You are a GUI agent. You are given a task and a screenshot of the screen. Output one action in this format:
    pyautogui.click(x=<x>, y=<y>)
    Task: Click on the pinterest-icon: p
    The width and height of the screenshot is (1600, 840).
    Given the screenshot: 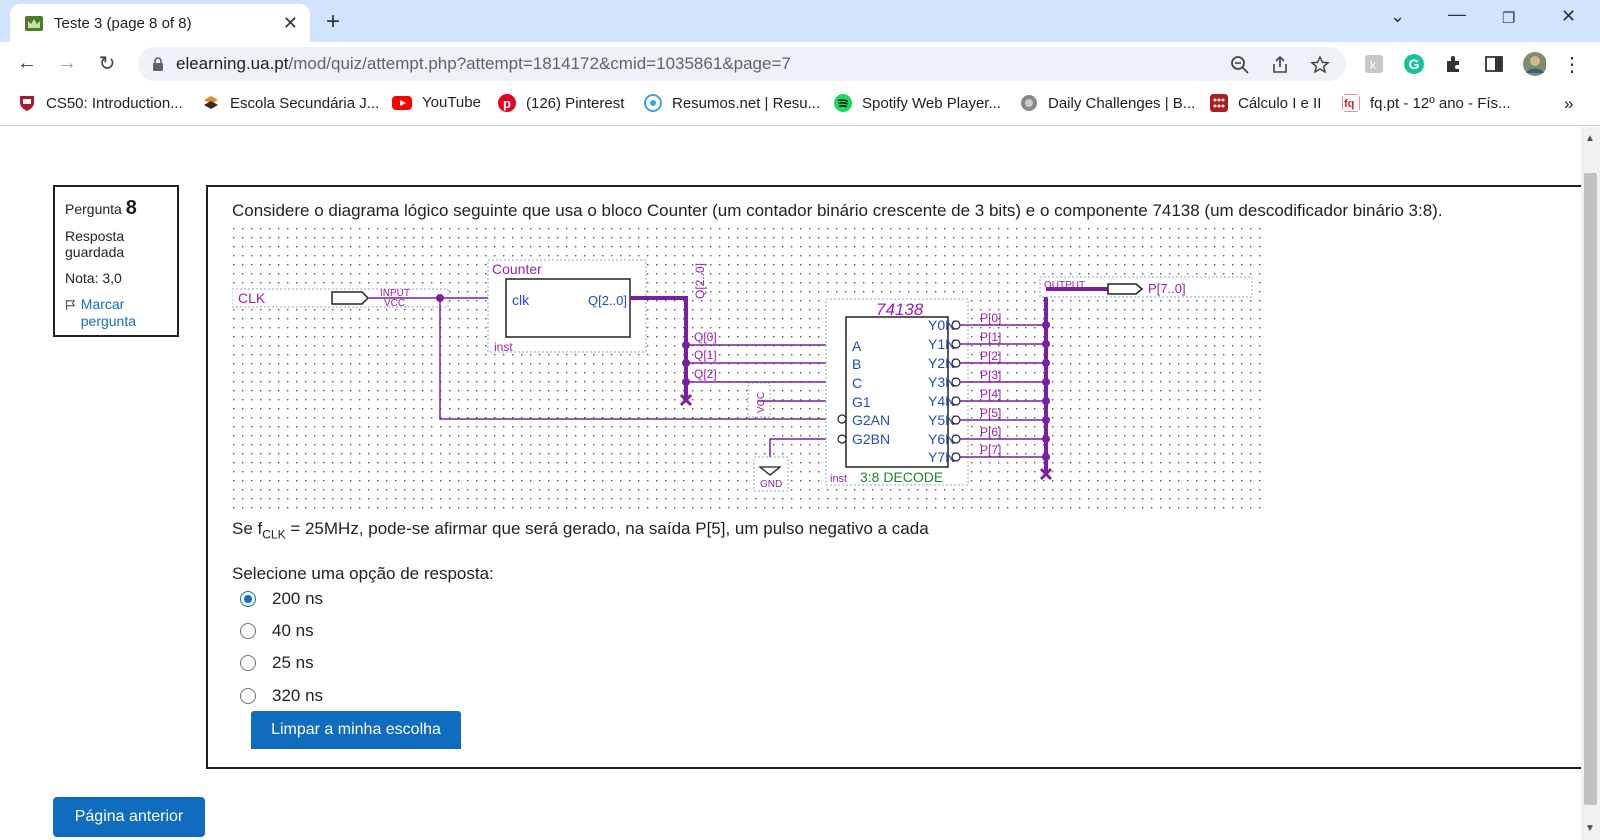 What is the action you would take?
    pyautogui.click(x=507, y=103)
    